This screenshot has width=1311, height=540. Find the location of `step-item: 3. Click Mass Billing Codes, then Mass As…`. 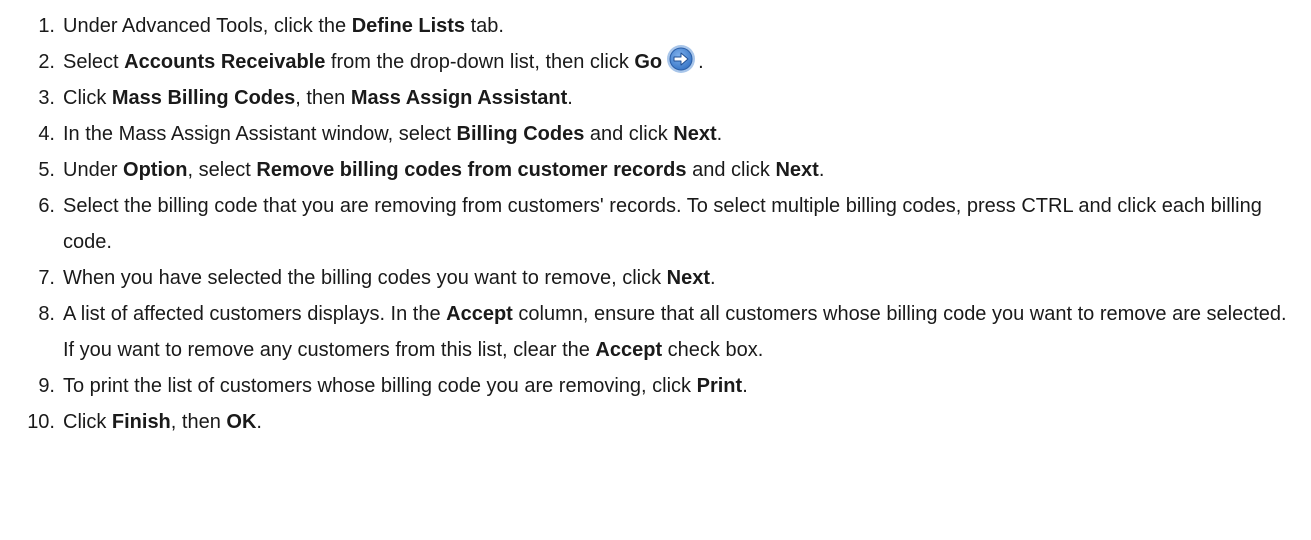

step-item: 3. Click Mass Billing Codes, then Mass As… is located at coordinates (655, 98).